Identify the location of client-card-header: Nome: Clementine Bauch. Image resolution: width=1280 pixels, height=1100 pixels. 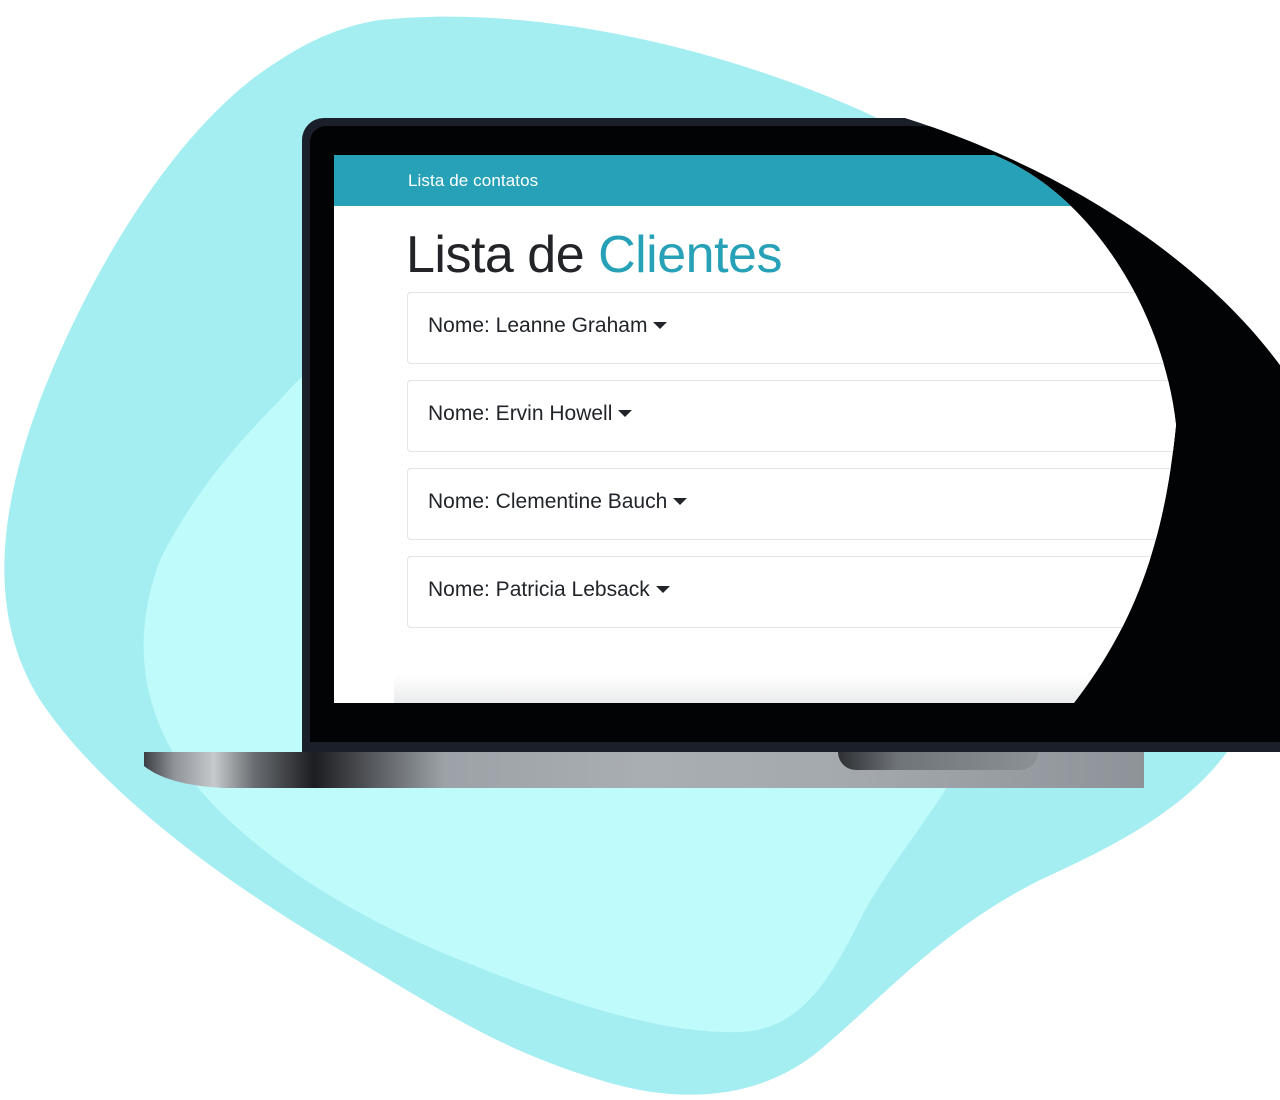
(557, 502).